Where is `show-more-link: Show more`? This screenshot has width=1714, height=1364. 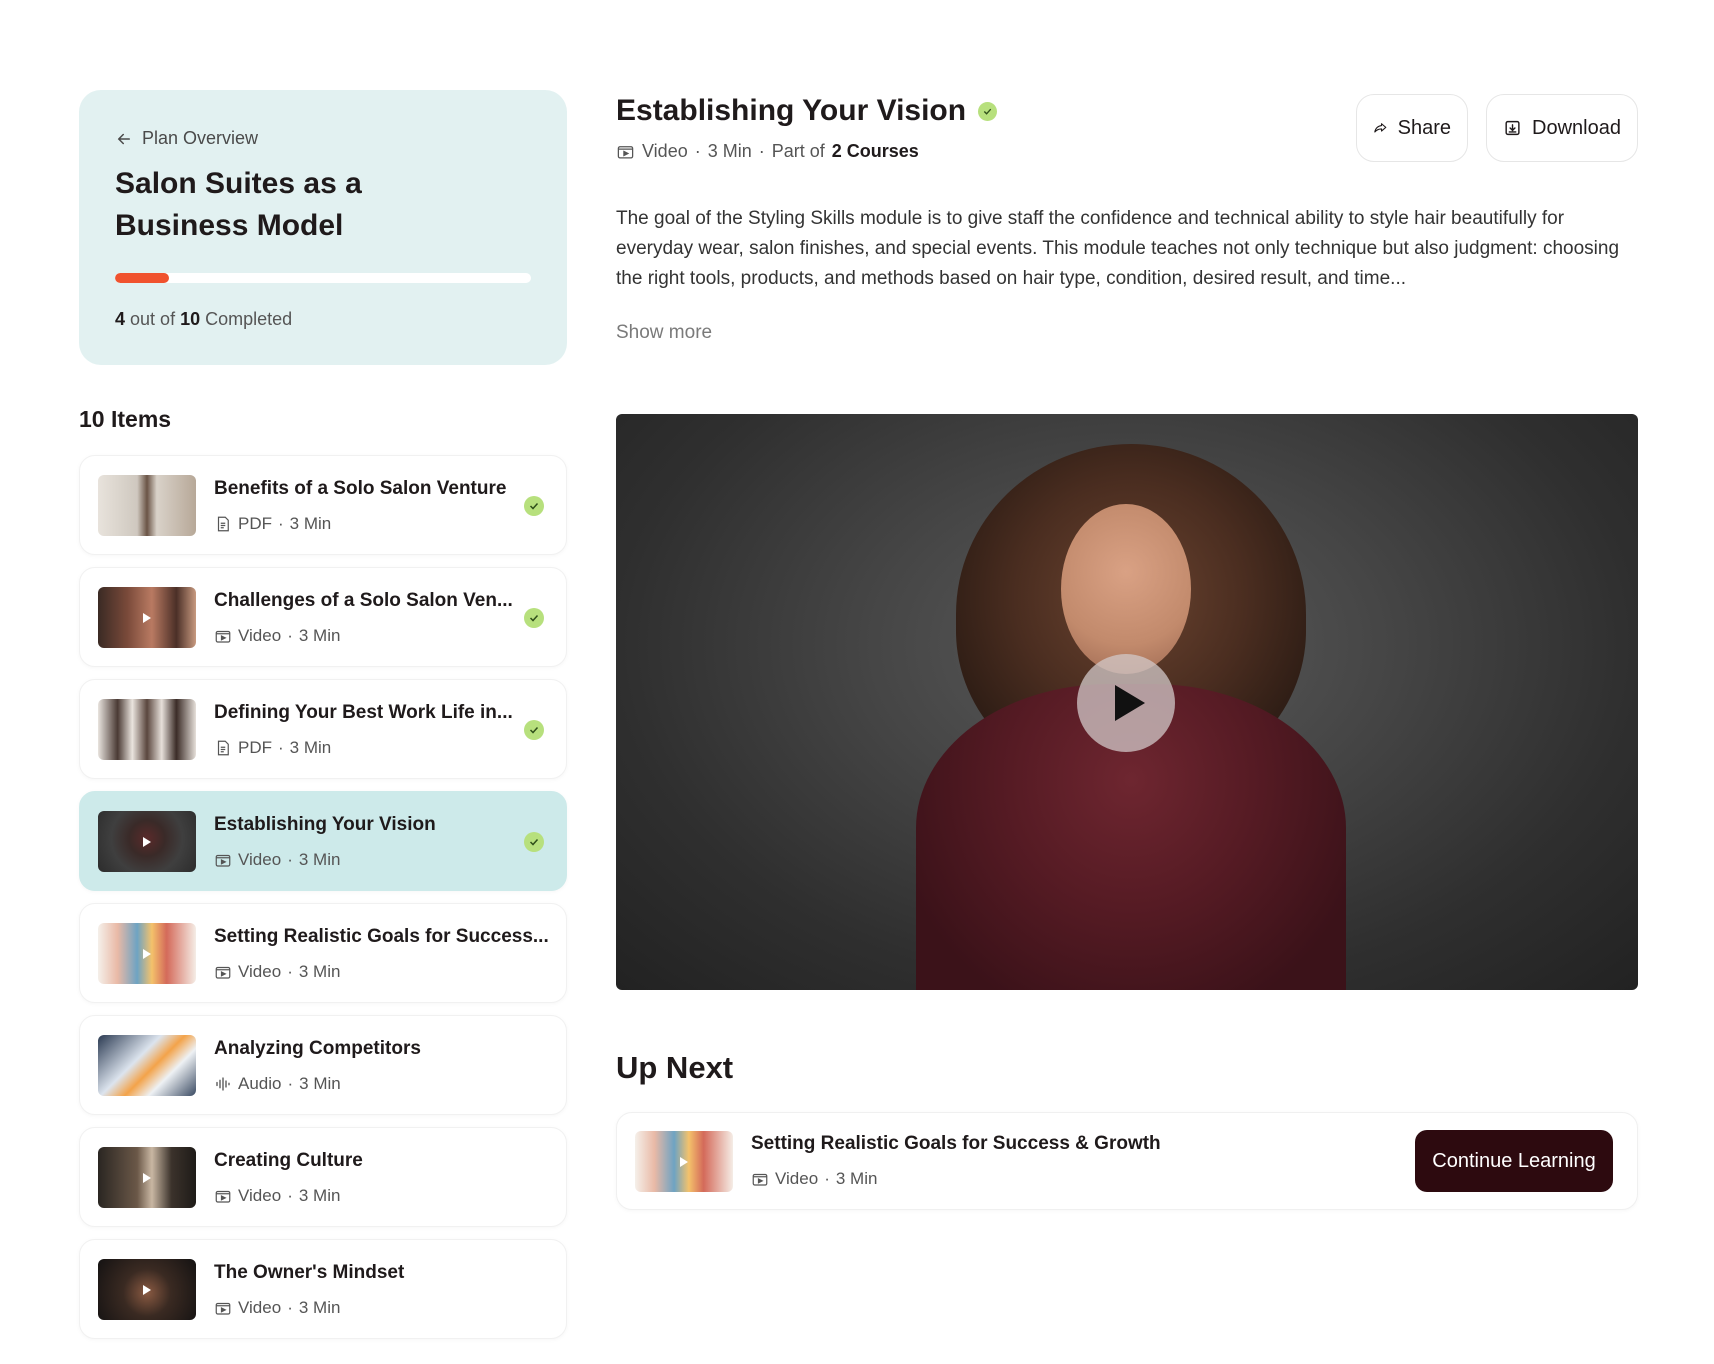
show-more-link: Show more is located at coordinates (664, 333).